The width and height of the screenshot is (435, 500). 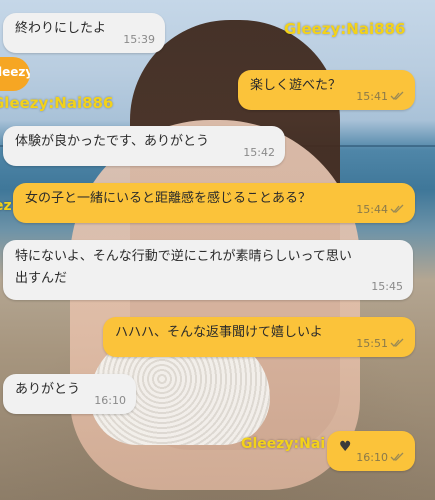 I want to click on message-text: 終わりにしたよ, so click(x=61, y=28).